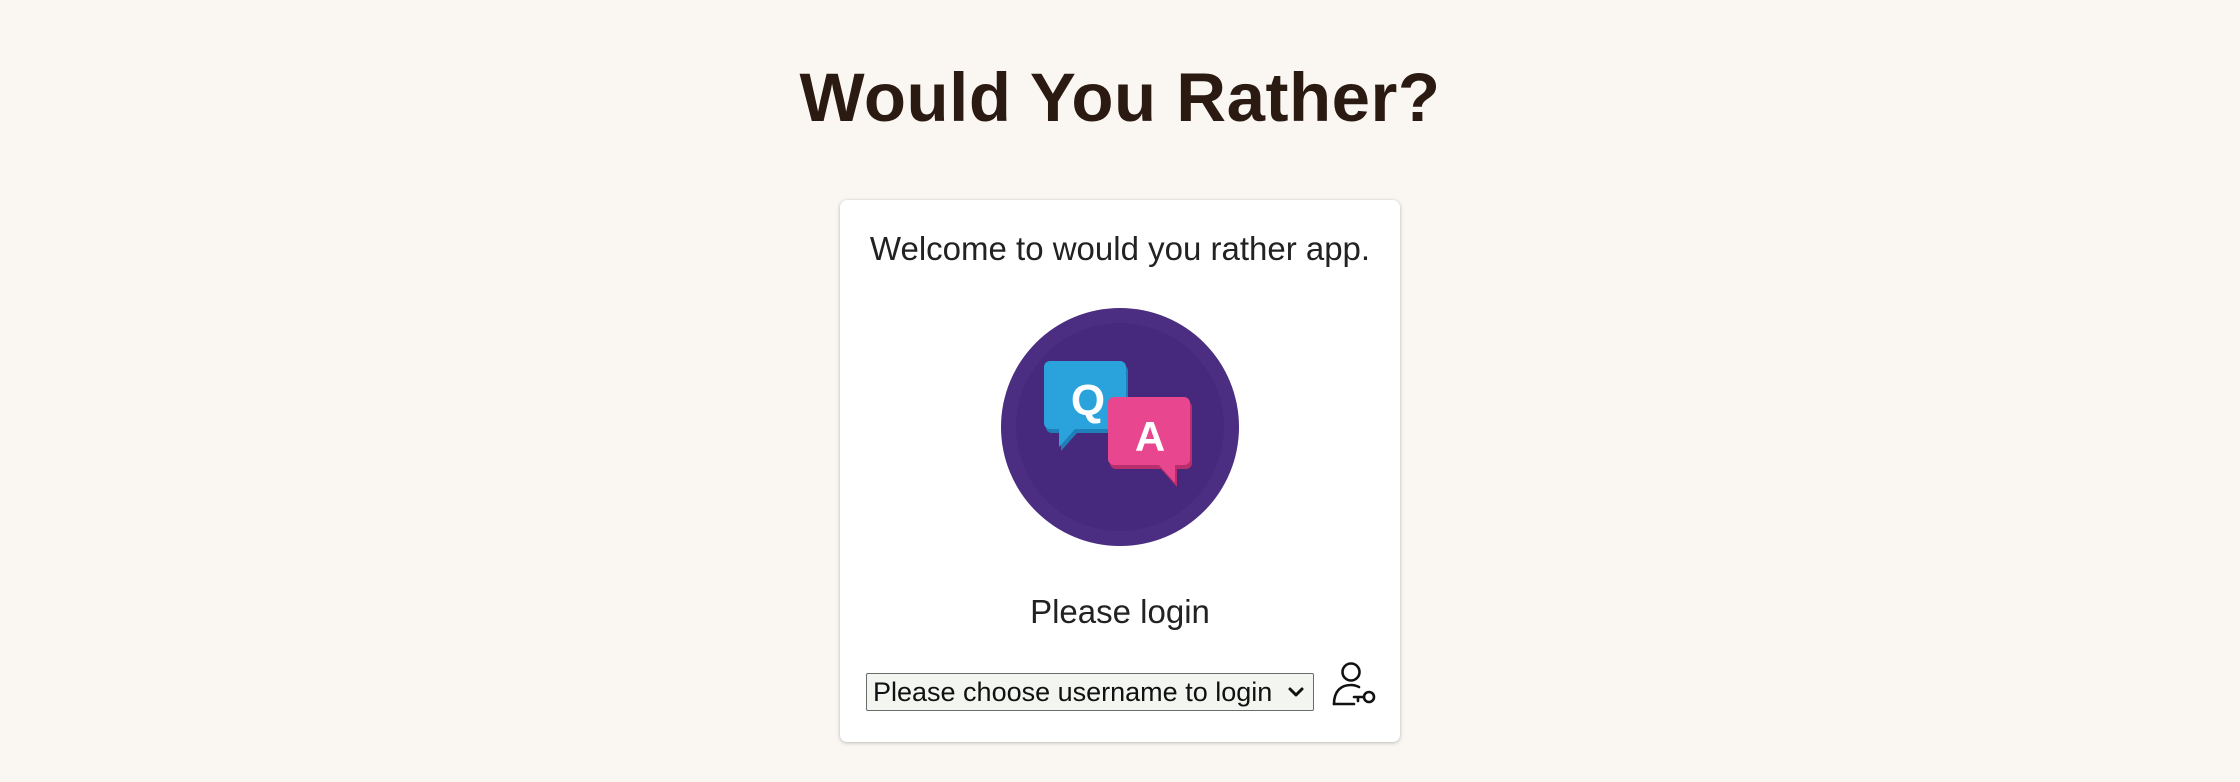  I want to click on qa-logo-icon: Q A, so click(1120, 427).